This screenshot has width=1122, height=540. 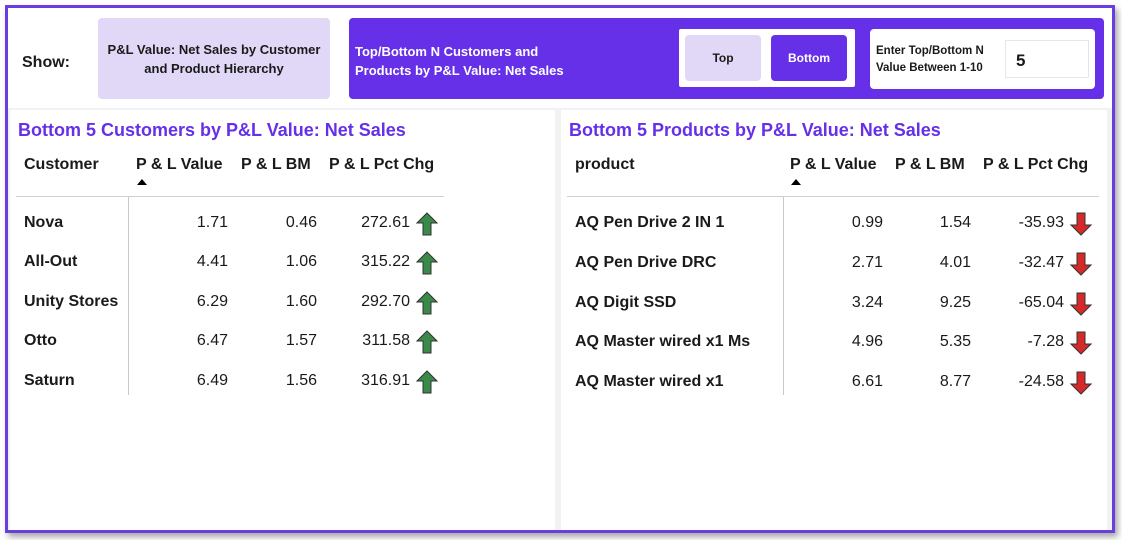 I want to click on row-pl-pct-chg: 316.91, so click(x=385, y=380).